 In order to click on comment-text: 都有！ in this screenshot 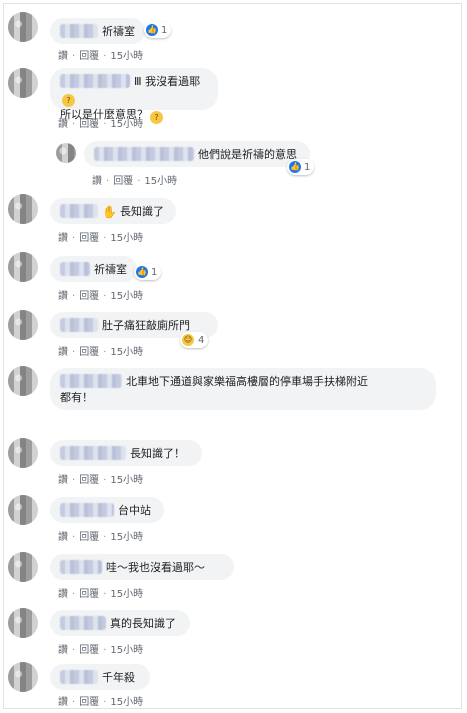, I will do `click(76, 397)`.